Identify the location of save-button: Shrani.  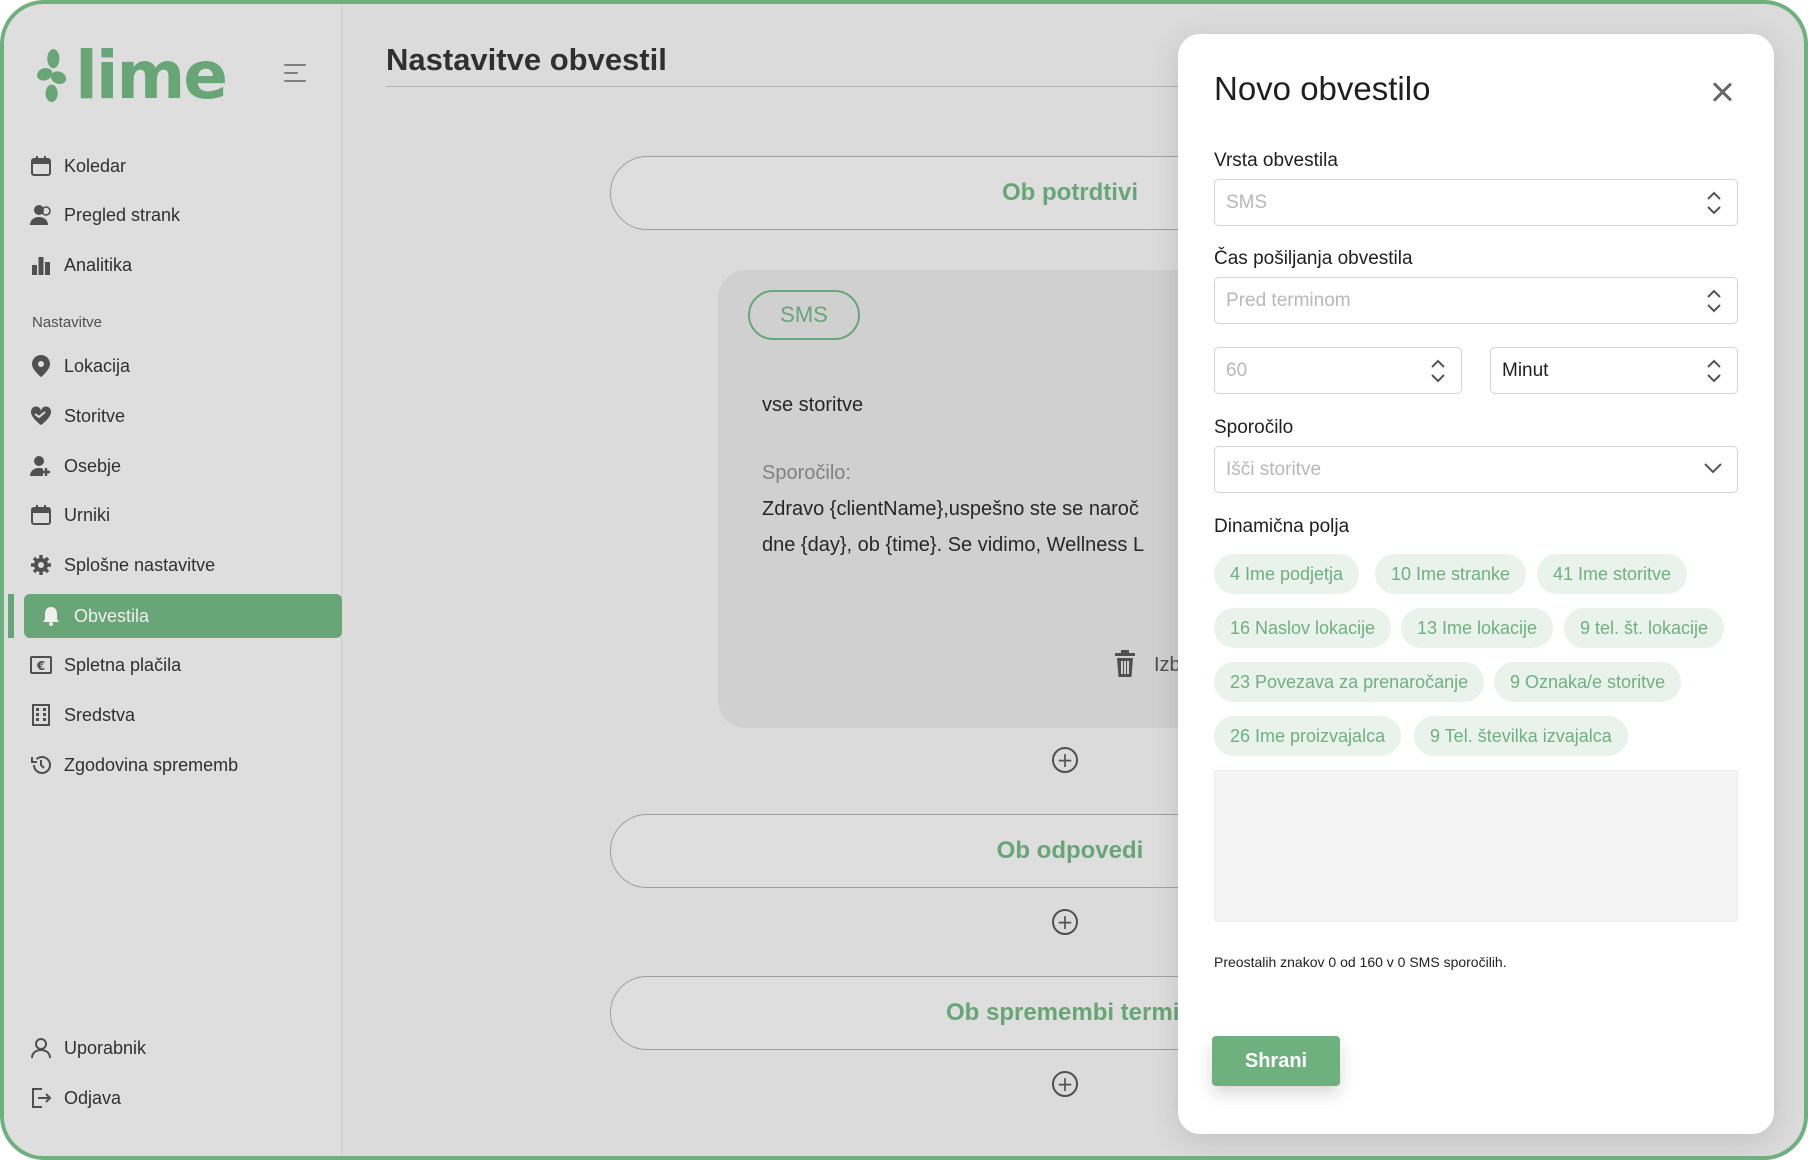
(1276, 1061).